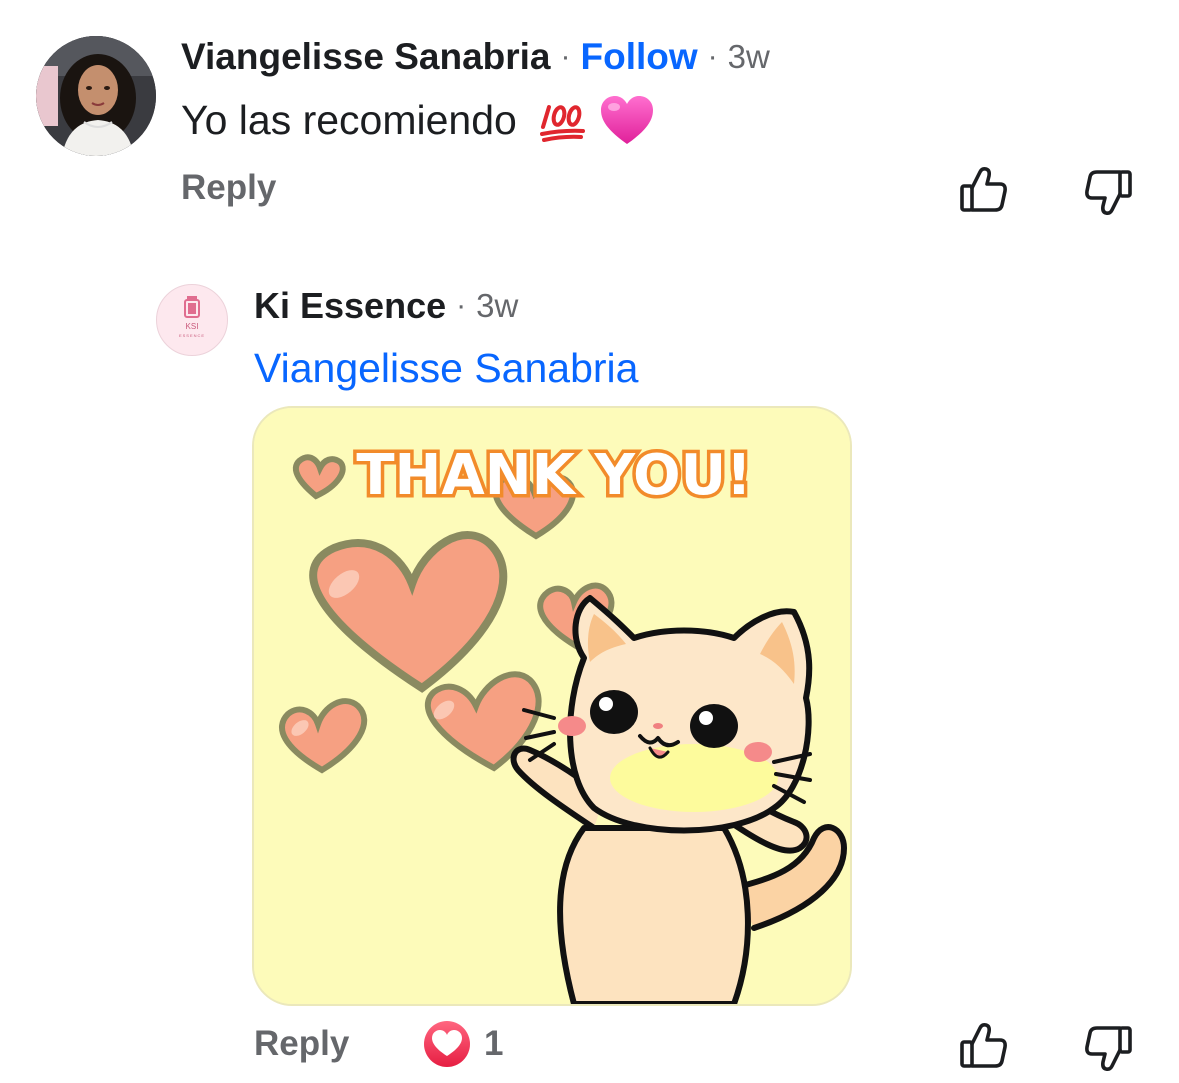  What do you see at coordinates (446, 368) in the screenshot?
I see `mention-link: Viangelisse Sanabria` at bounding box center [446, 368].